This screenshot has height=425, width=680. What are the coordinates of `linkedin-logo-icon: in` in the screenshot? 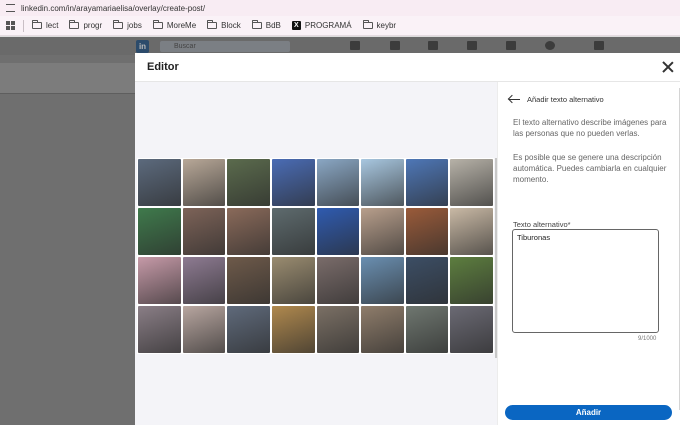 It's located at (142, 46).